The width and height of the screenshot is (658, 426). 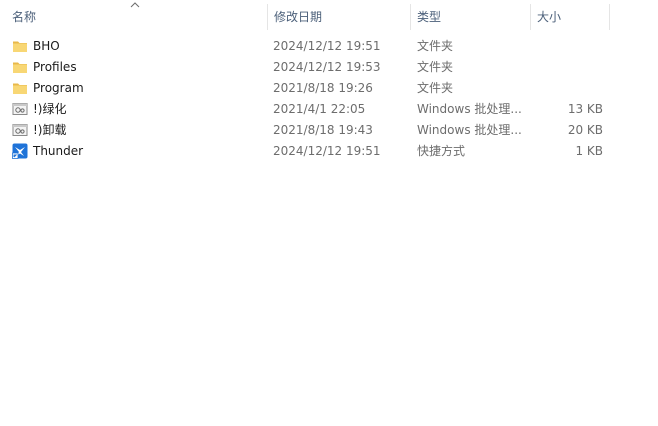 I want to click on column-header-date: 修改日期, so click(x=339, y=17).